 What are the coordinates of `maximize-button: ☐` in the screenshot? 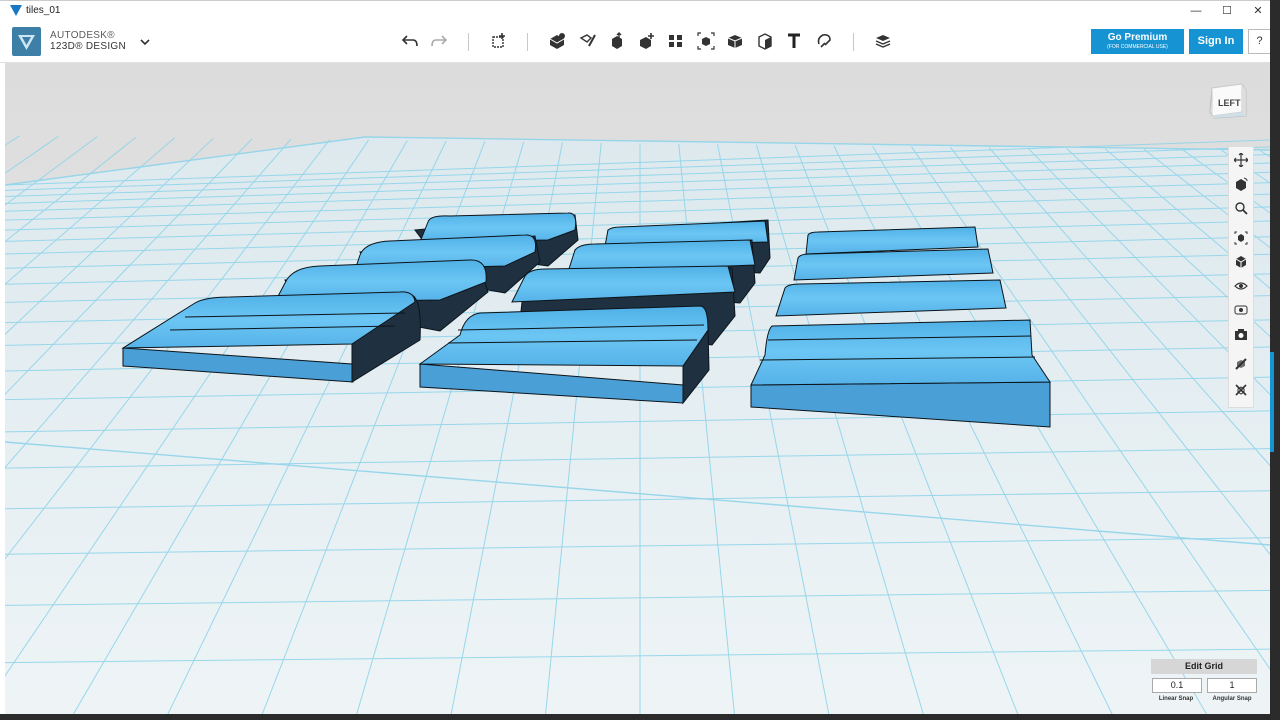 It's located at (1227, 11).